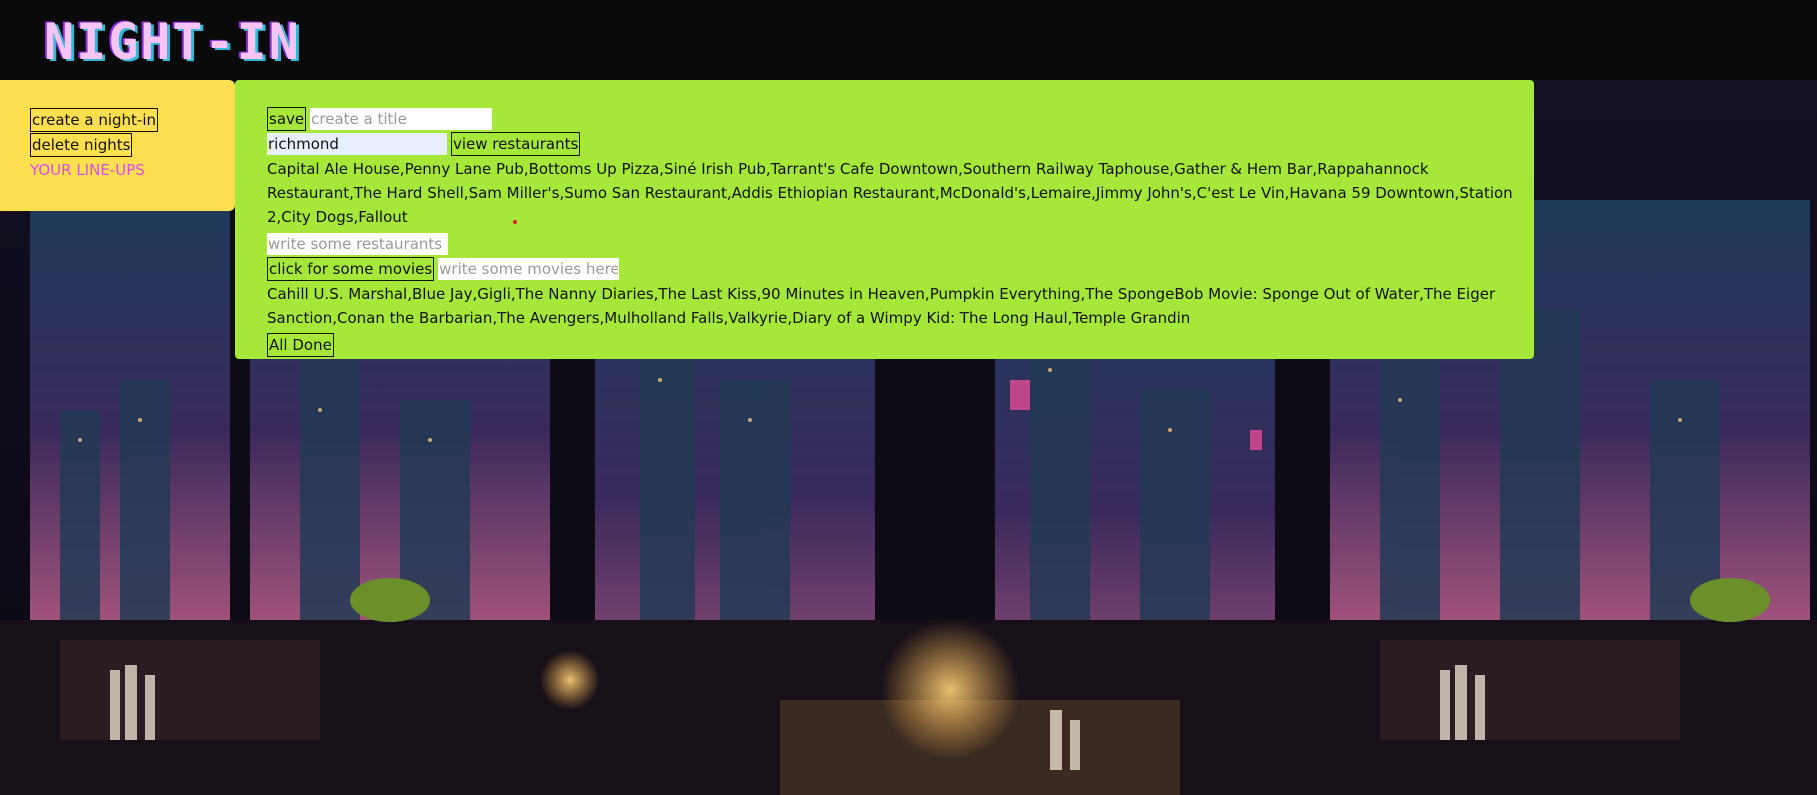 This screenshot has height=795, width=1817. What do you see at coordinates (94, 120) in the screenshot?
I see `create-night-in-button: create a night-in` at bounding box center [94, 120].